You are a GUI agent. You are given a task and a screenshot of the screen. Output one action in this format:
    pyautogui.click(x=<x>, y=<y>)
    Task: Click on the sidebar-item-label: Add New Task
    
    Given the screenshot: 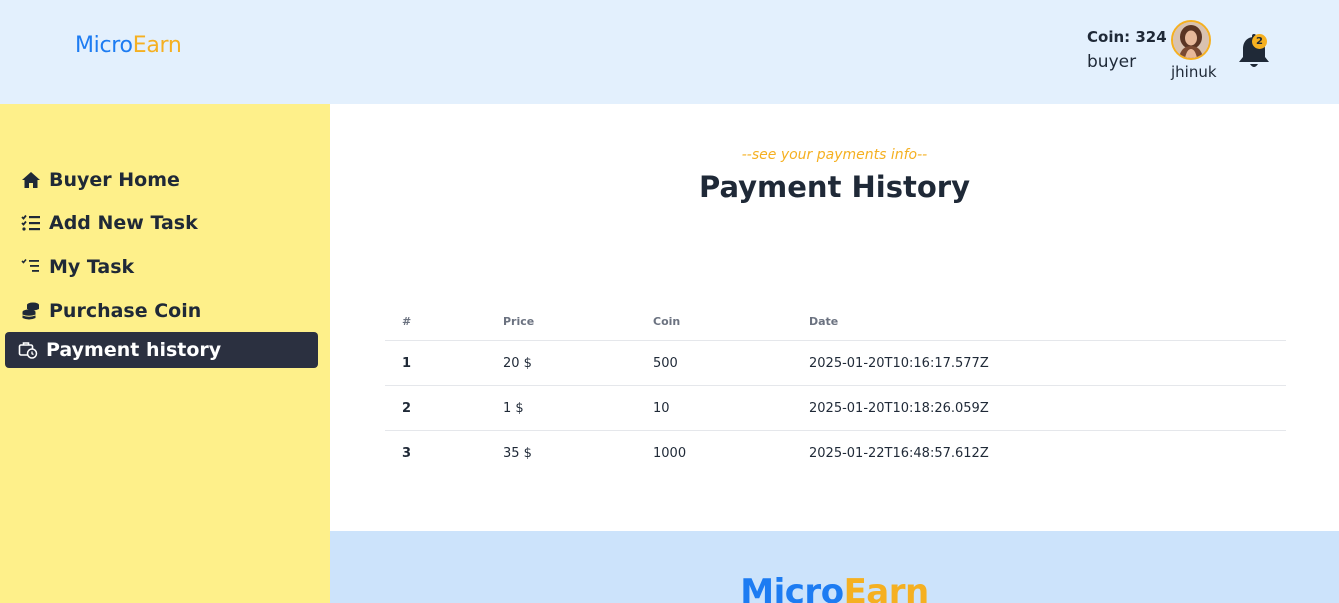 What is the action you would take?
    pyautogui.click(x=123, y=223)
    